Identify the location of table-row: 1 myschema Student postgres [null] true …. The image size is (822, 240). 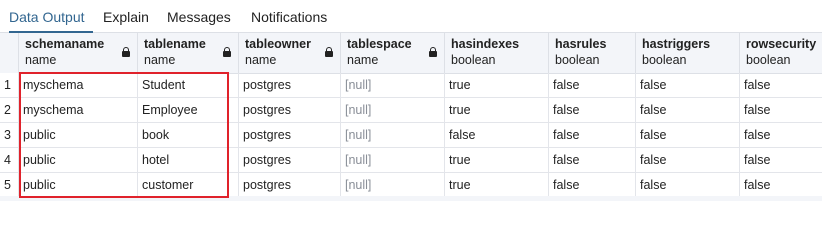
(411, 85).